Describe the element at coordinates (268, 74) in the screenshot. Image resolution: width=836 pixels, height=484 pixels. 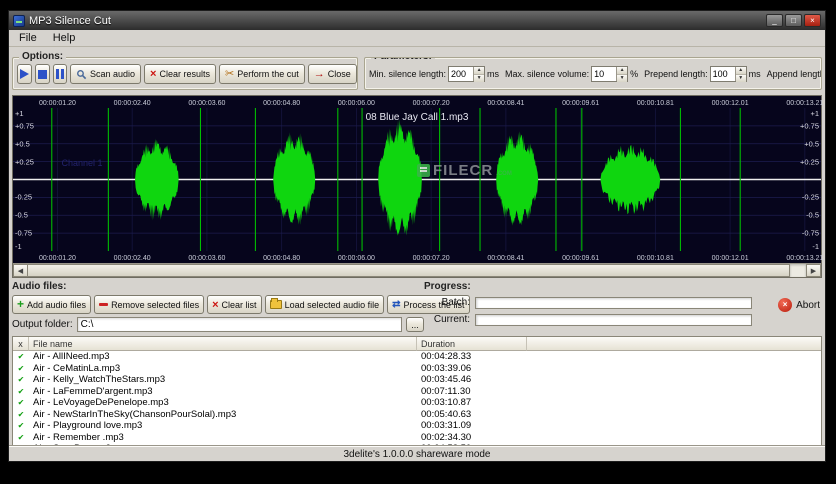
I see `perform-cut-label: Perform the cut` at that location.